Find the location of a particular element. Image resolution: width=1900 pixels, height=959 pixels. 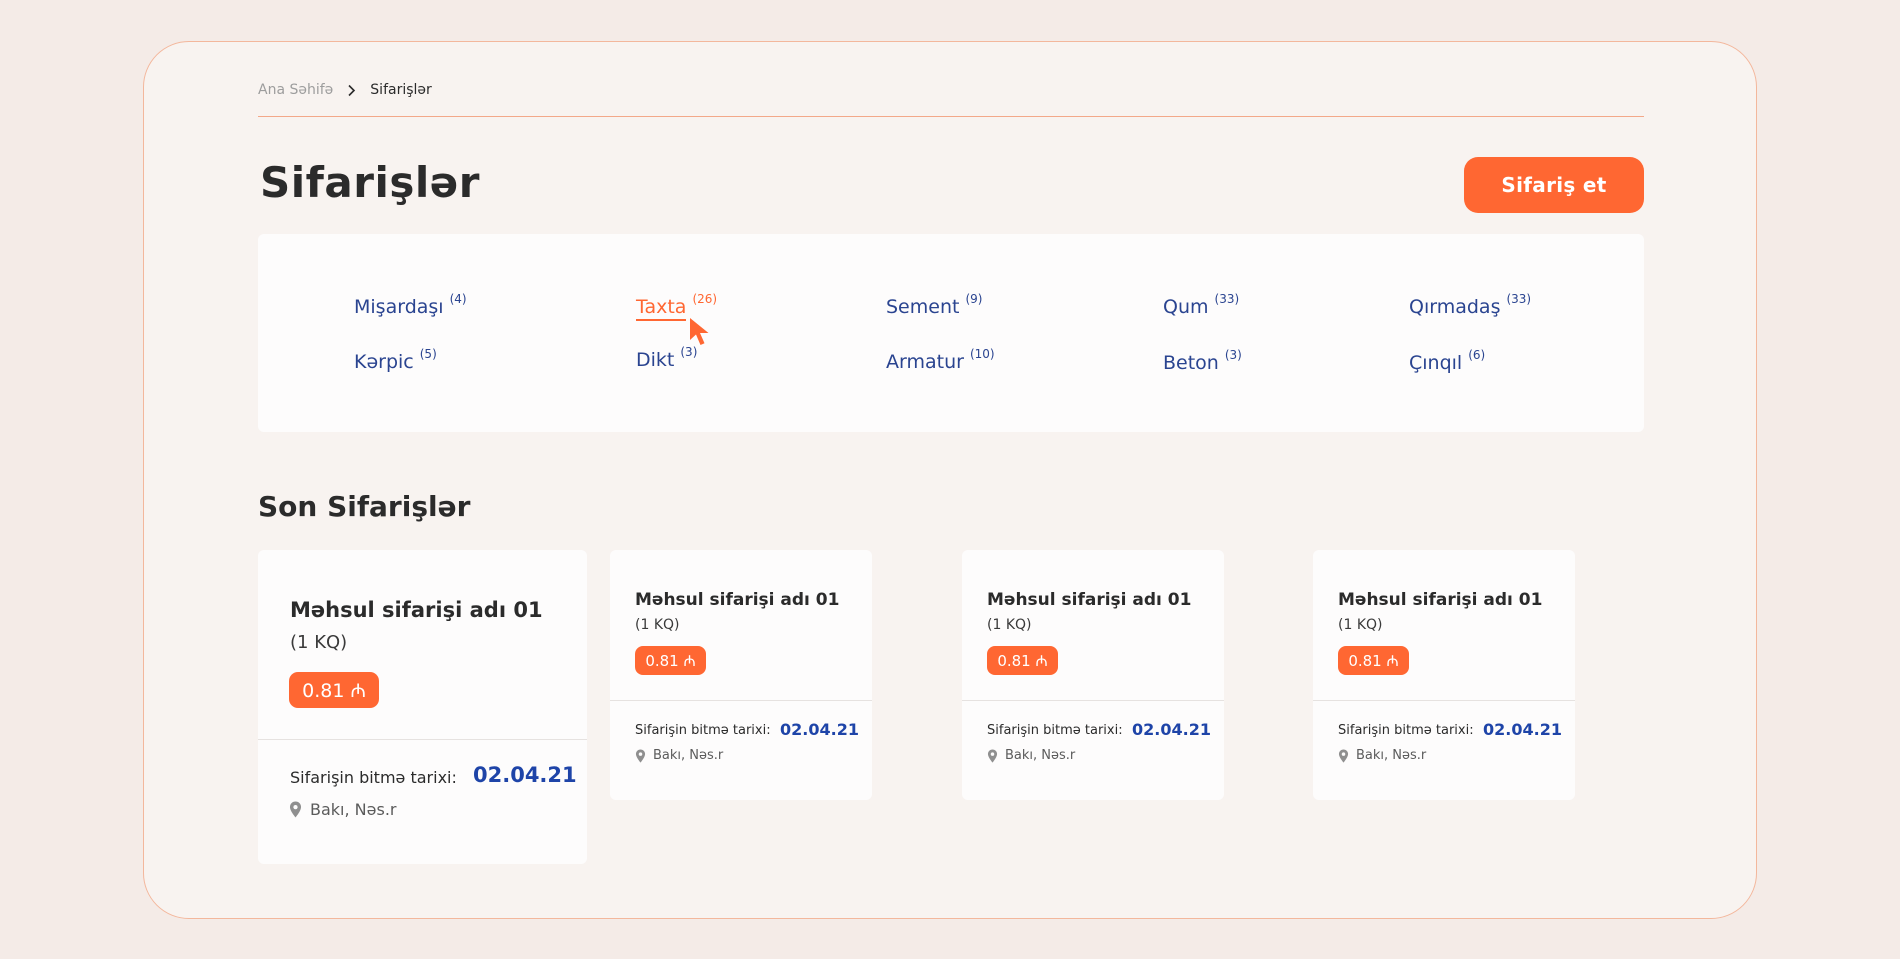

breadcrumb-divider is located at coordinates (951, 116).